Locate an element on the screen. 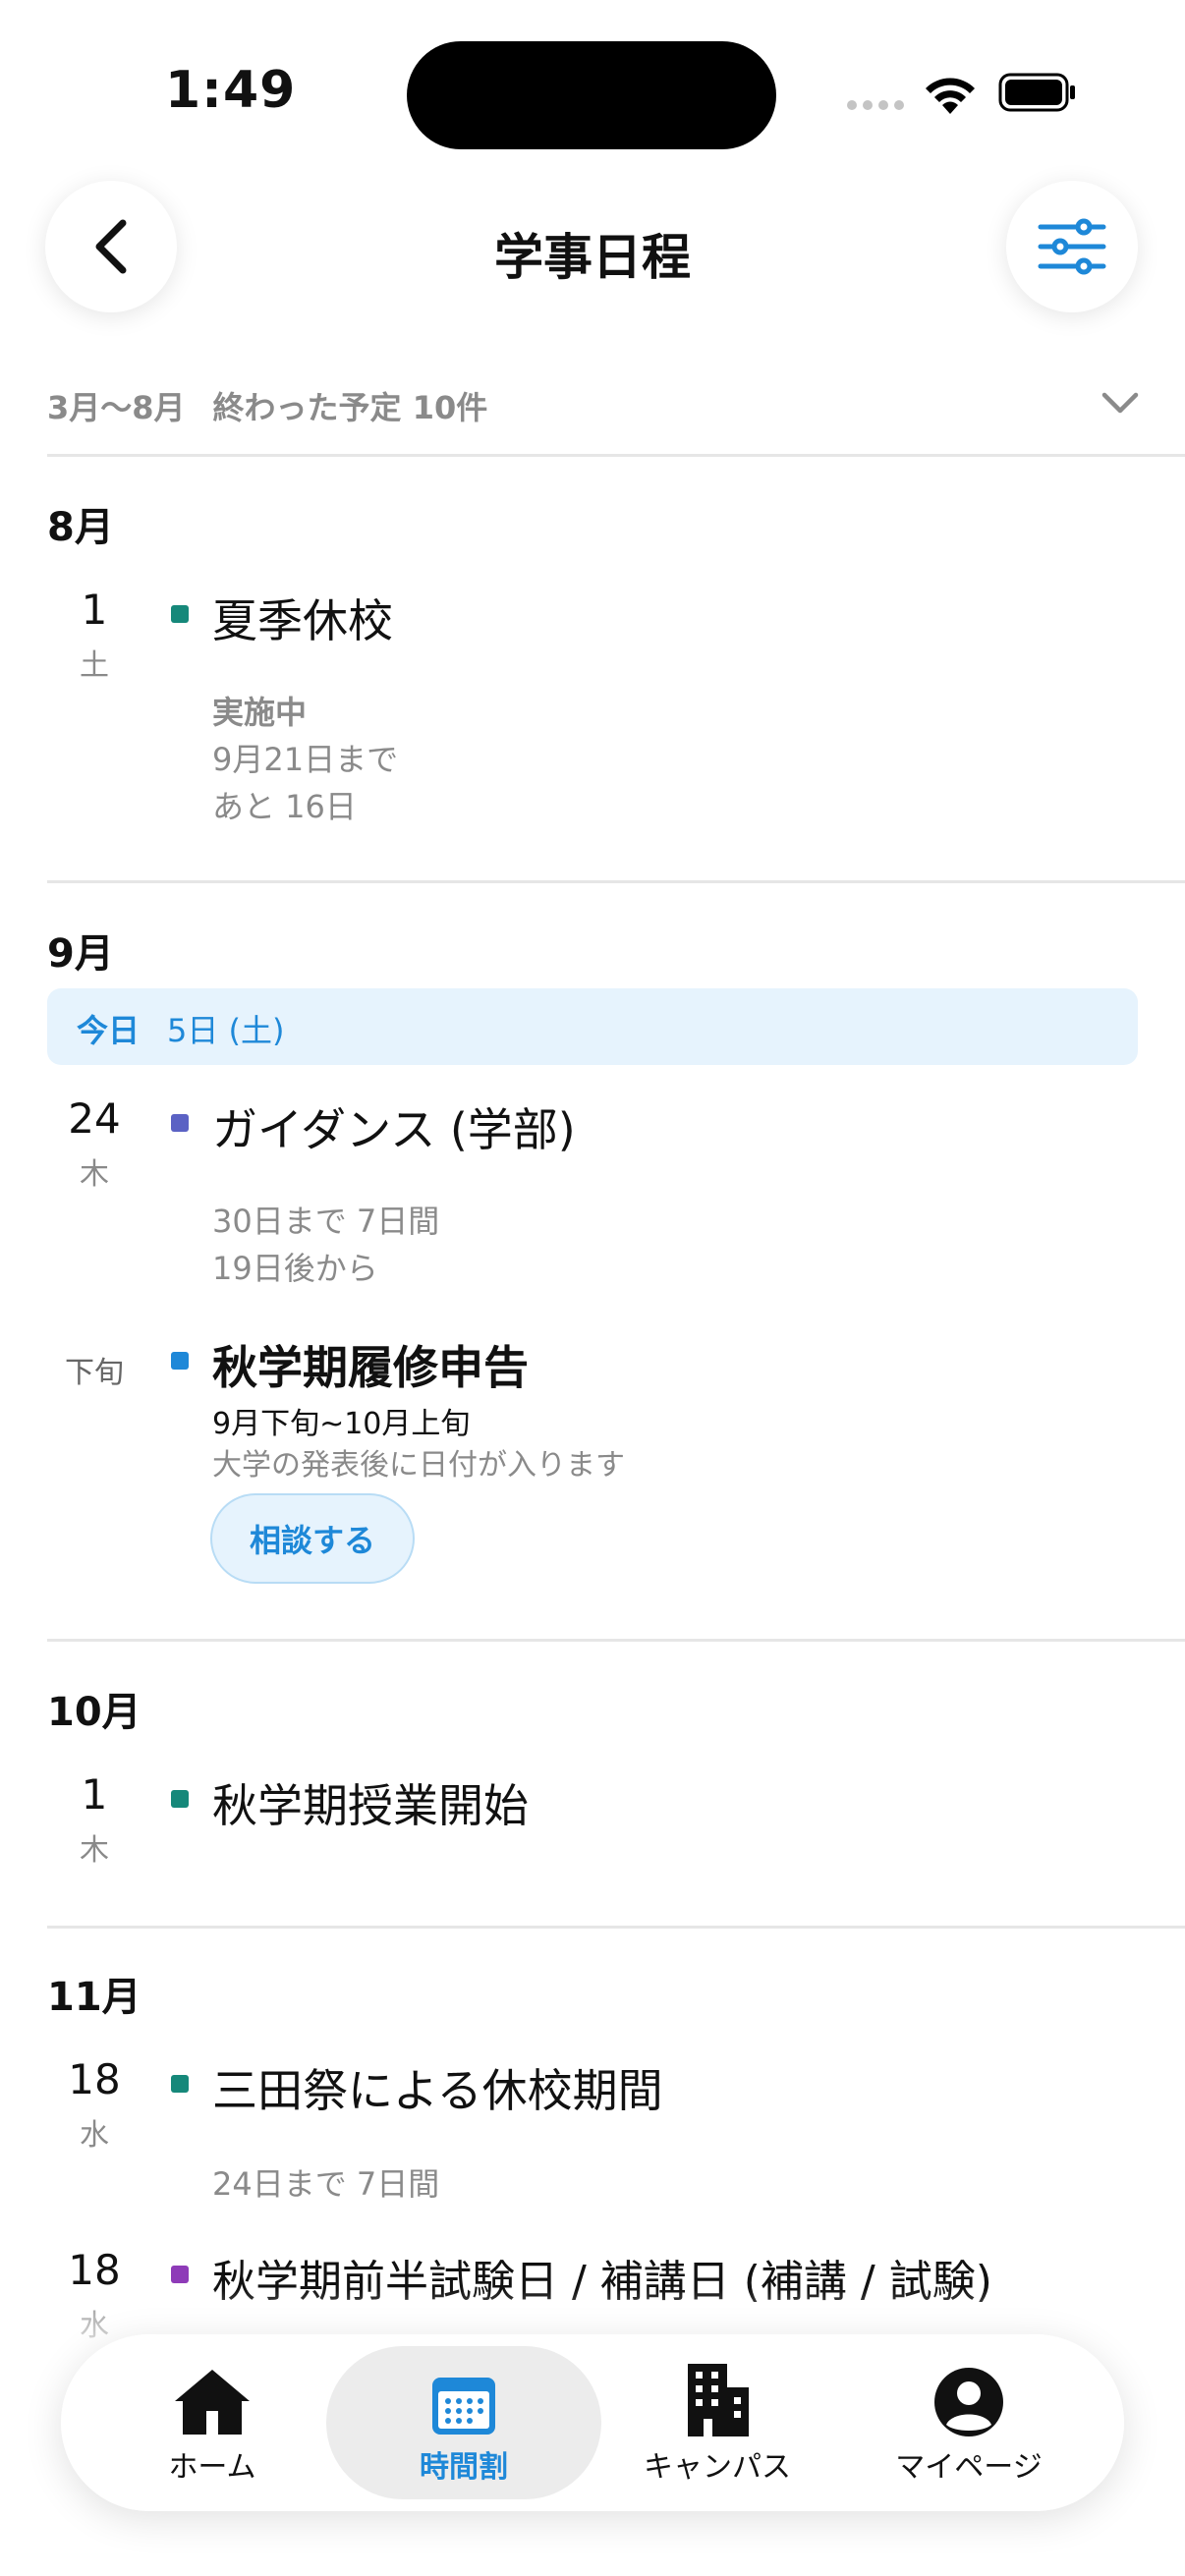 The height and width of the screenshot is (2576, 1185). wifi-icon is located at coordinates (951, 96).